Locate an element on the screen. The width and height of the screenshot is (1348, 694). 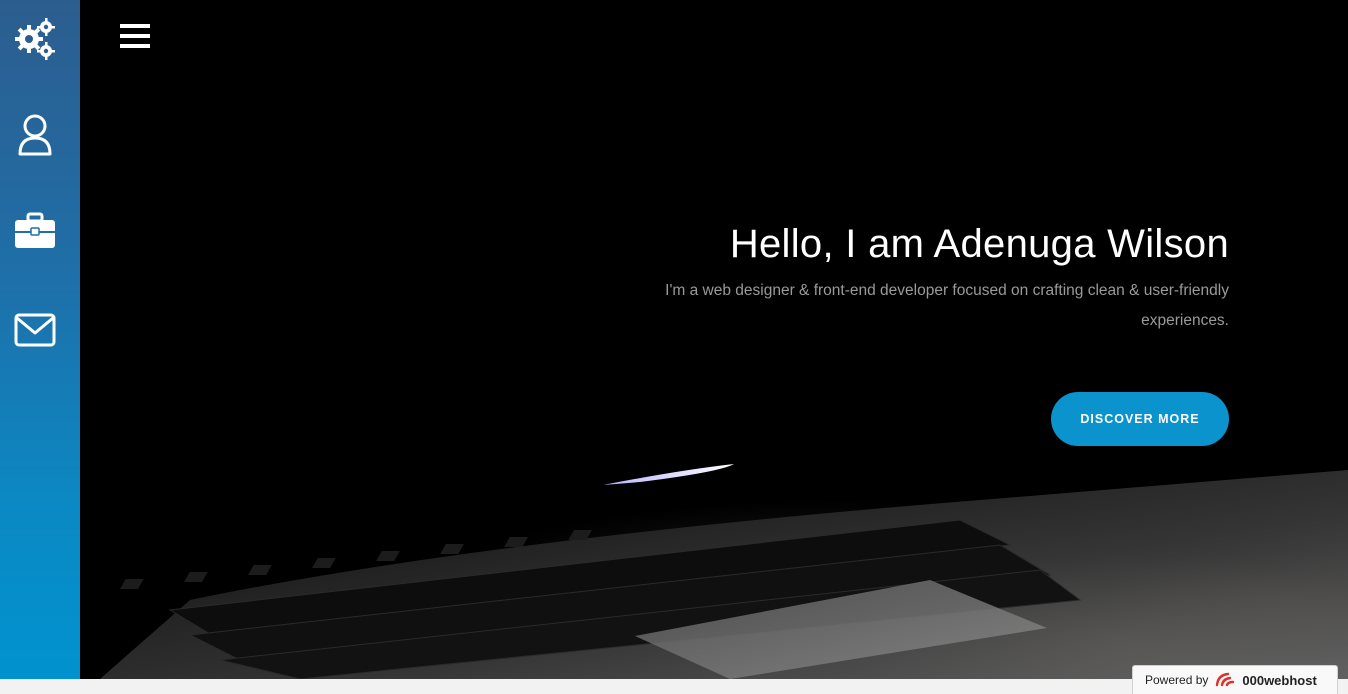
powered-by-badge: Powered by 000webhost is located at coordinates (1235, 679).